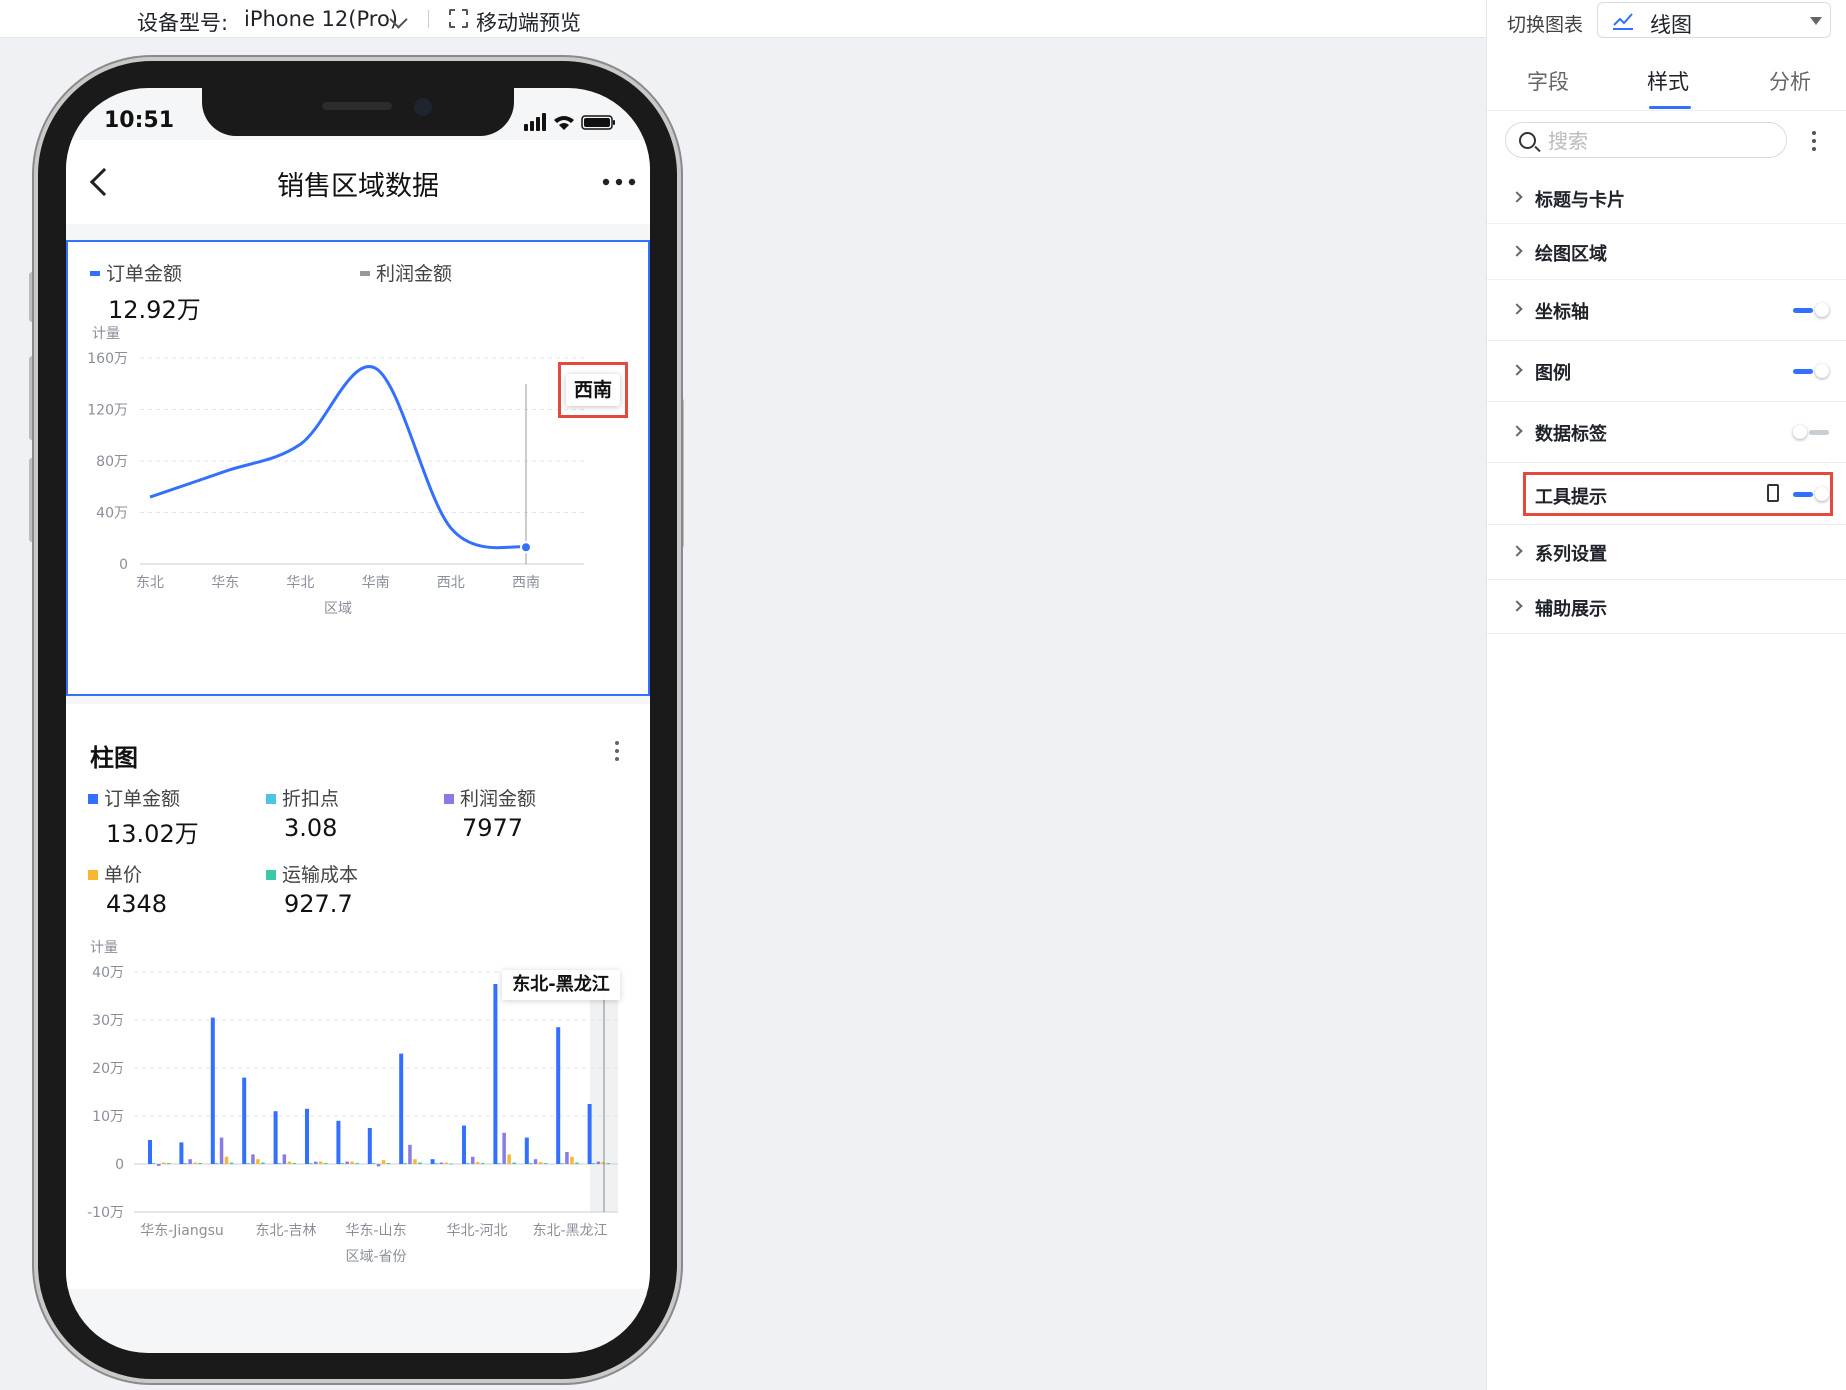 This screenshot has height=1390, width=1846. What do you see at coordinates (1666, 432) in the screenshot?
I see `section-data-labels: 数据标签` at bounding box center [1666, 432].